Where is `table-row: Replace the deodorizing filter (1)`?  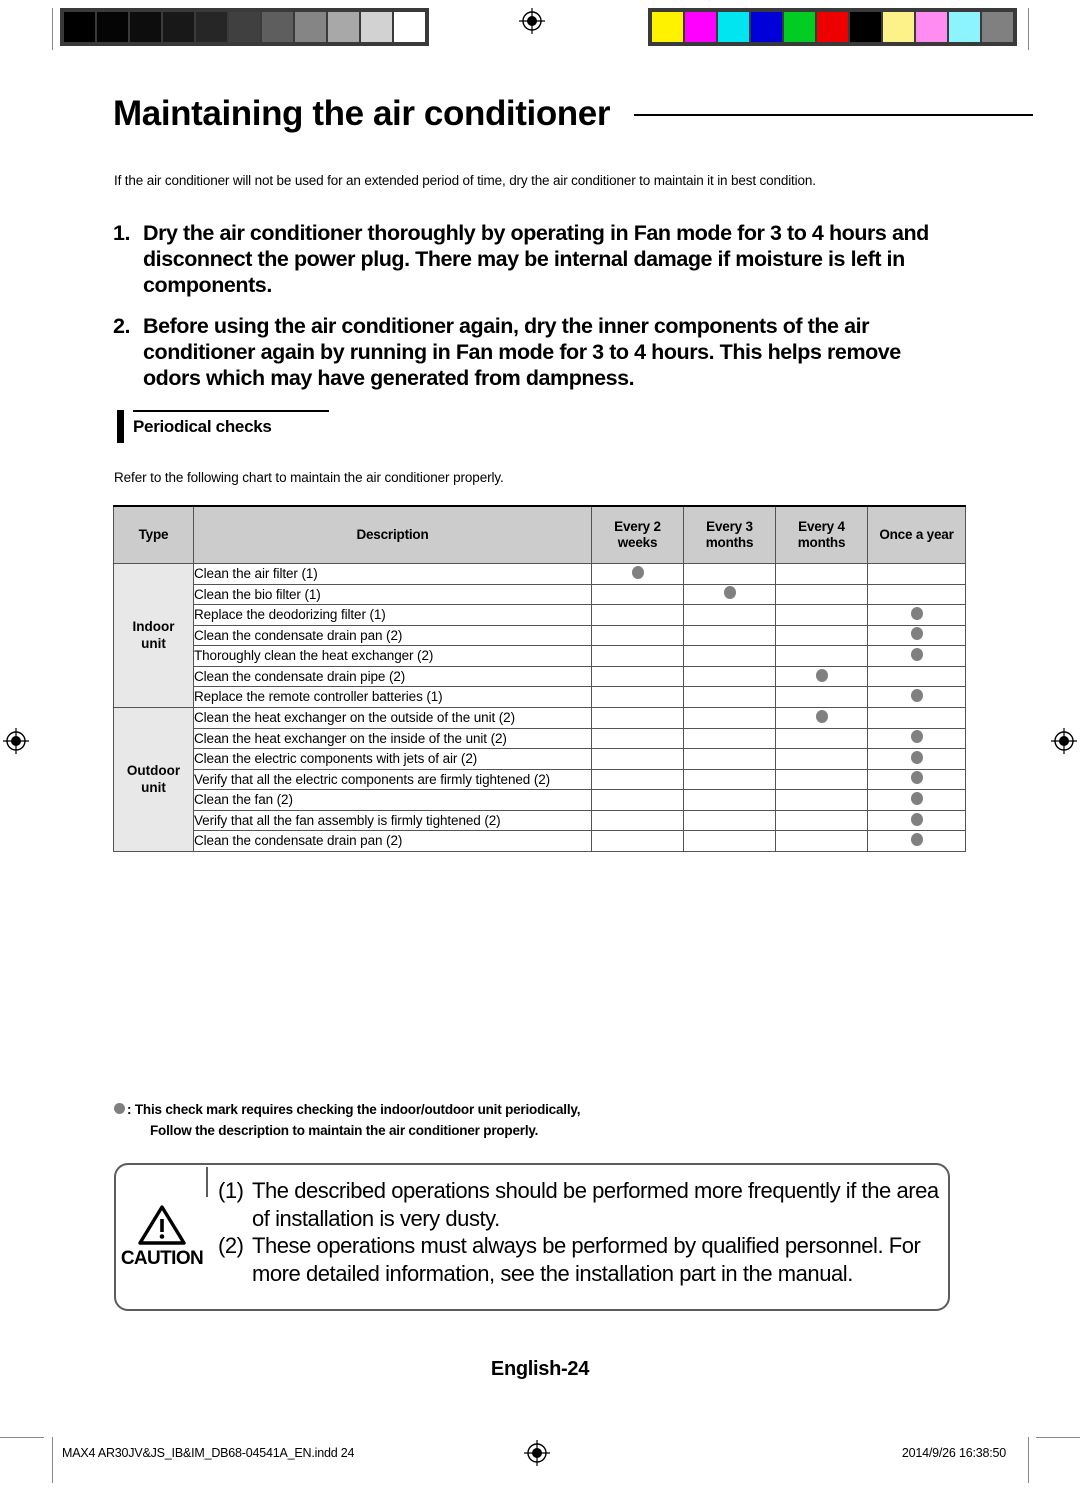
table-row: Replace the deodorizing filter (1) is located at coordinates (540, 615).